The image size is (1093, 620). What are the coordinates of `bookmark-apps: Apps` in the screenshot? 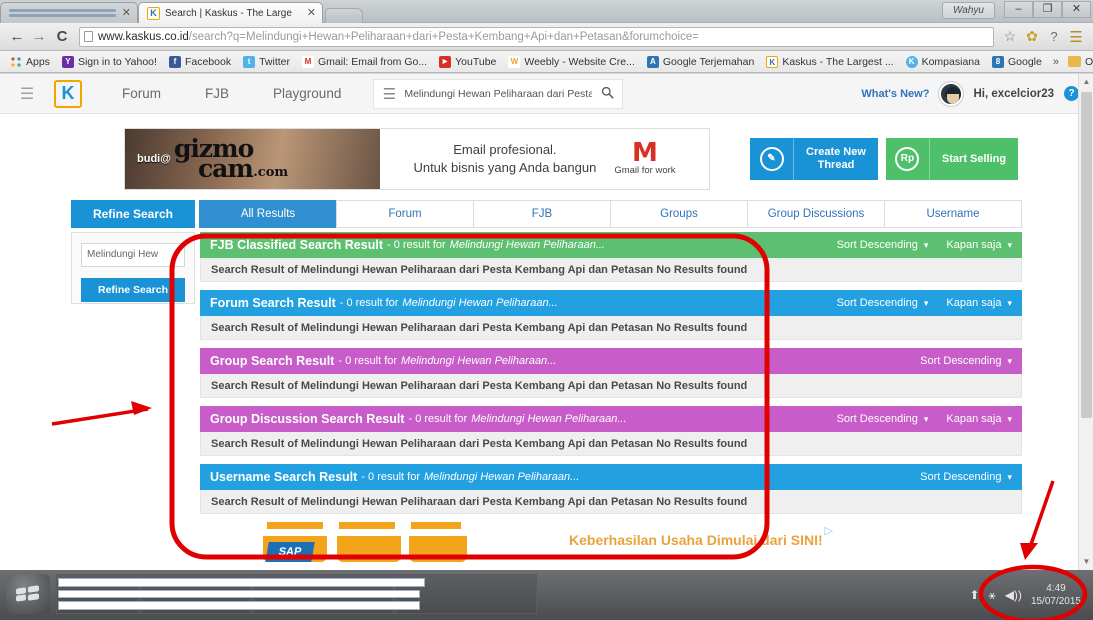 It's located at (30, 61).